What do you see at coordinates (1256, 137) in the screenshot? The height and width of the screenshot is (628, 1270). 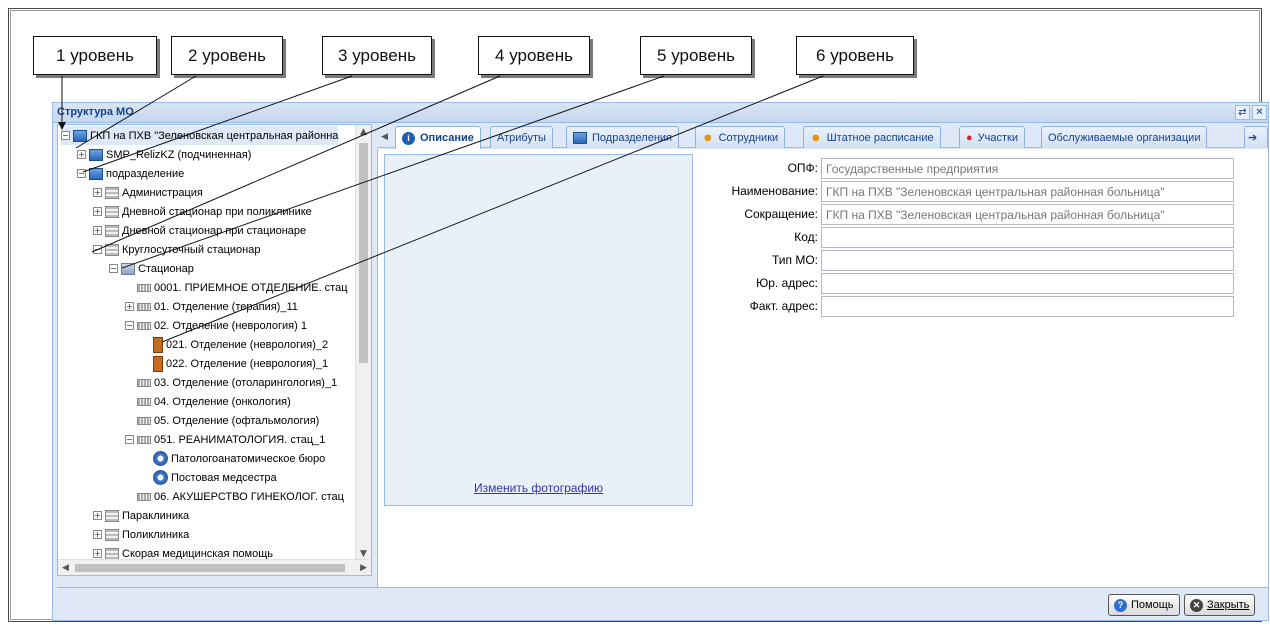 I see `tab-more: ➔` at bounding box center [1256, 137].